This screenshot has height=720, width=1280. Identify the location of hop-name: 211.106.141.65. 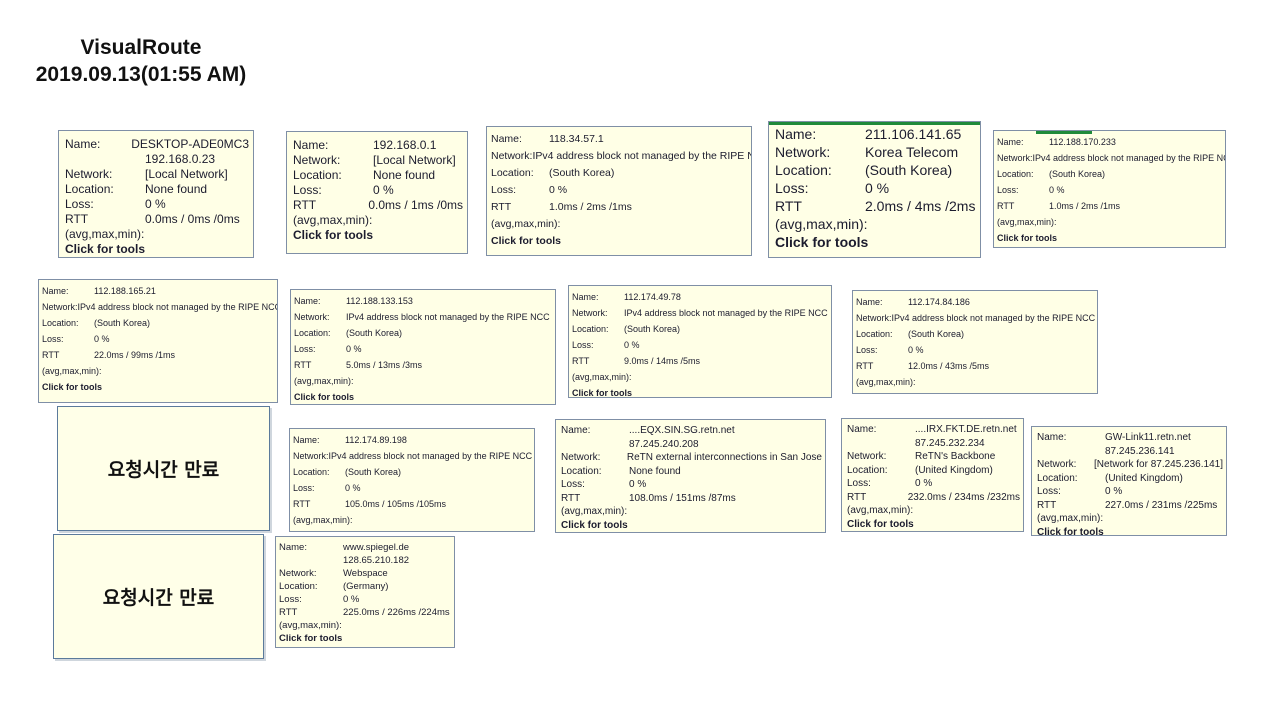
(913, 134).